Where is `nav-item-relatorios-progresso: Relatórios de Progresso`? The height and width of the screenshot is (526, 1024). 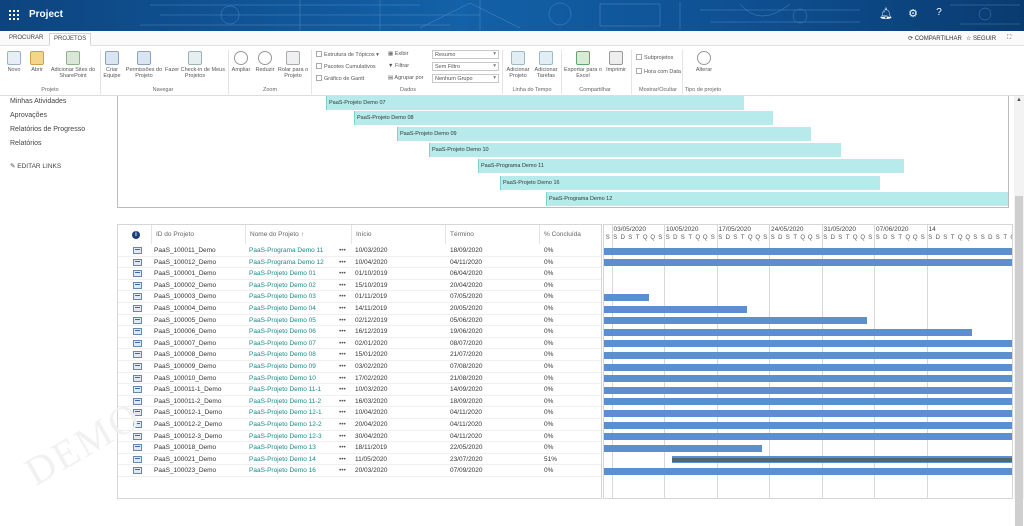
nav-item-relatorios-progresso: Relatórios de Progresso is located at coordinates (47, 129).